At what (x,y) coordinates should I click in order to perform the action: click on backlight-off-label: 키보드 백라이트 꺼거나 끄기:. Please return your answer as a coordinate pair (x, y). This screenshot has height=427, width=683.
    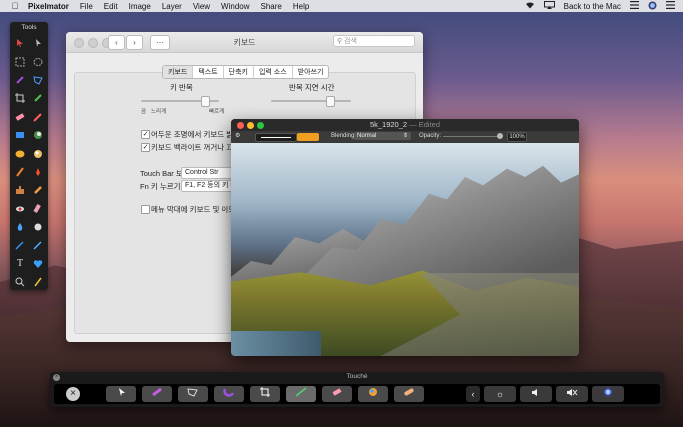
    Looking at the image, I should click on (197, 147).